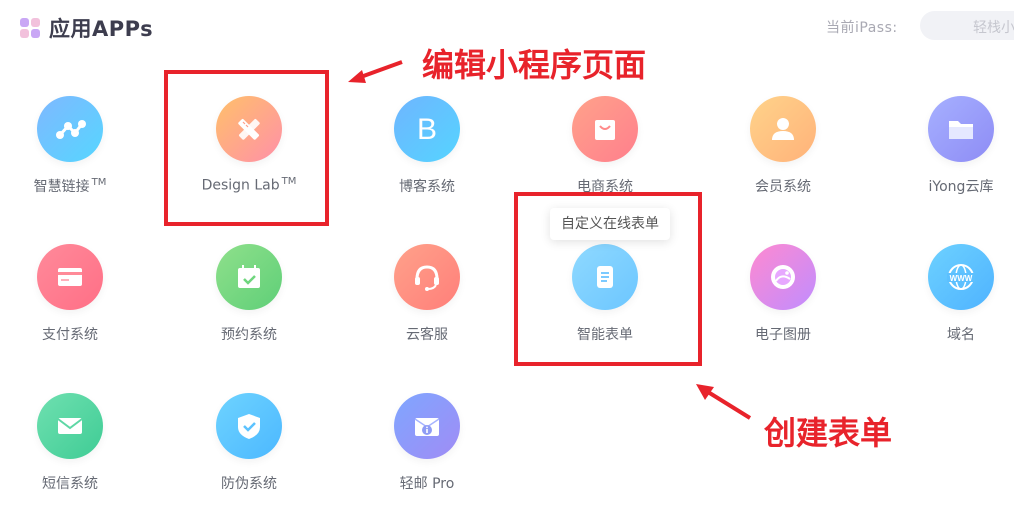  Describe the element at coordinates (783, 277) in the screenshot. I see `album-icon` at that location.